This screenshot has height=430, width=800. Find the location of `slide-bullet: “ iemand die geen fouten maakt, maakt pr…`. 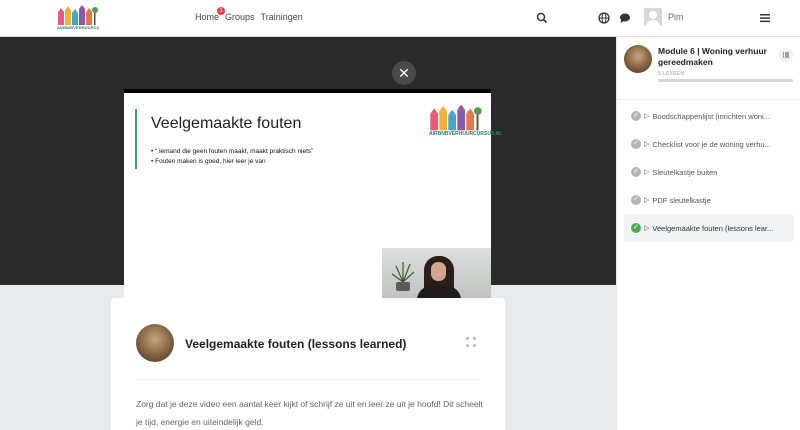

slide-bullet: “ iemand die geen fouten maakt, maakt pr… is located at coordinates (232, 151).